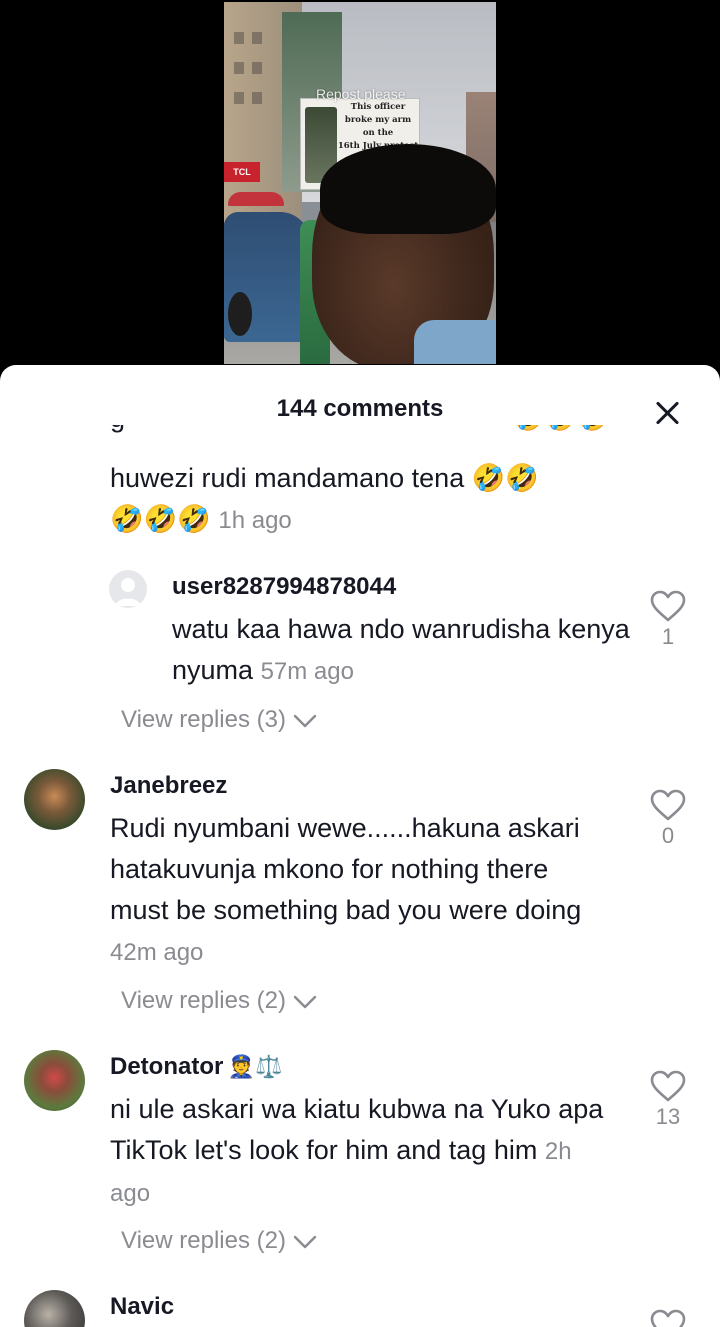  What do you see at coordinates (408, 189) in the screenshot?
I see `video-person-hair` at bounding box center [408, 189].